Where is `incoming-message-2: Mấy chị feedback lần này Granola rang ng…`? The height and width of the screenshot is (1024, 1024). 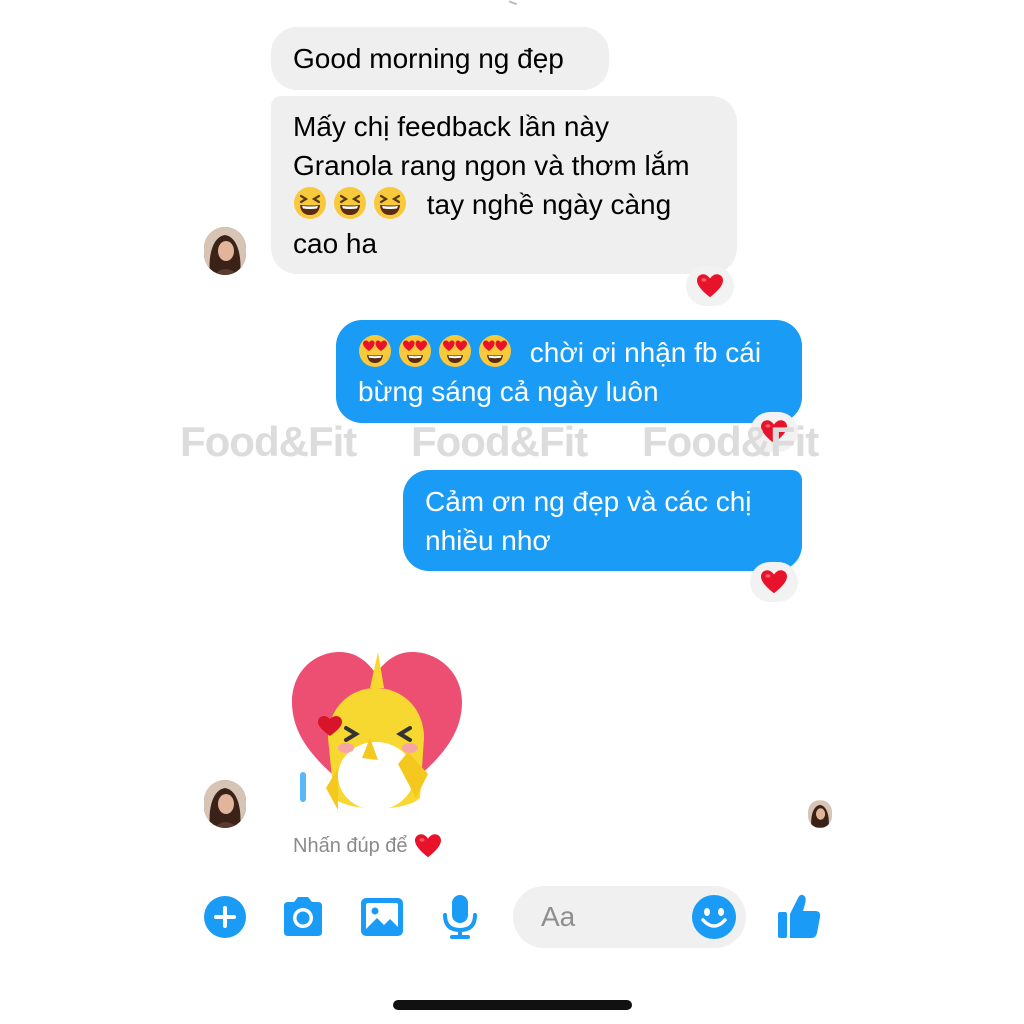
incoming-message-2: Mấy chị feedback lần này Granola rang ng… is located at coordinates (504, 185).